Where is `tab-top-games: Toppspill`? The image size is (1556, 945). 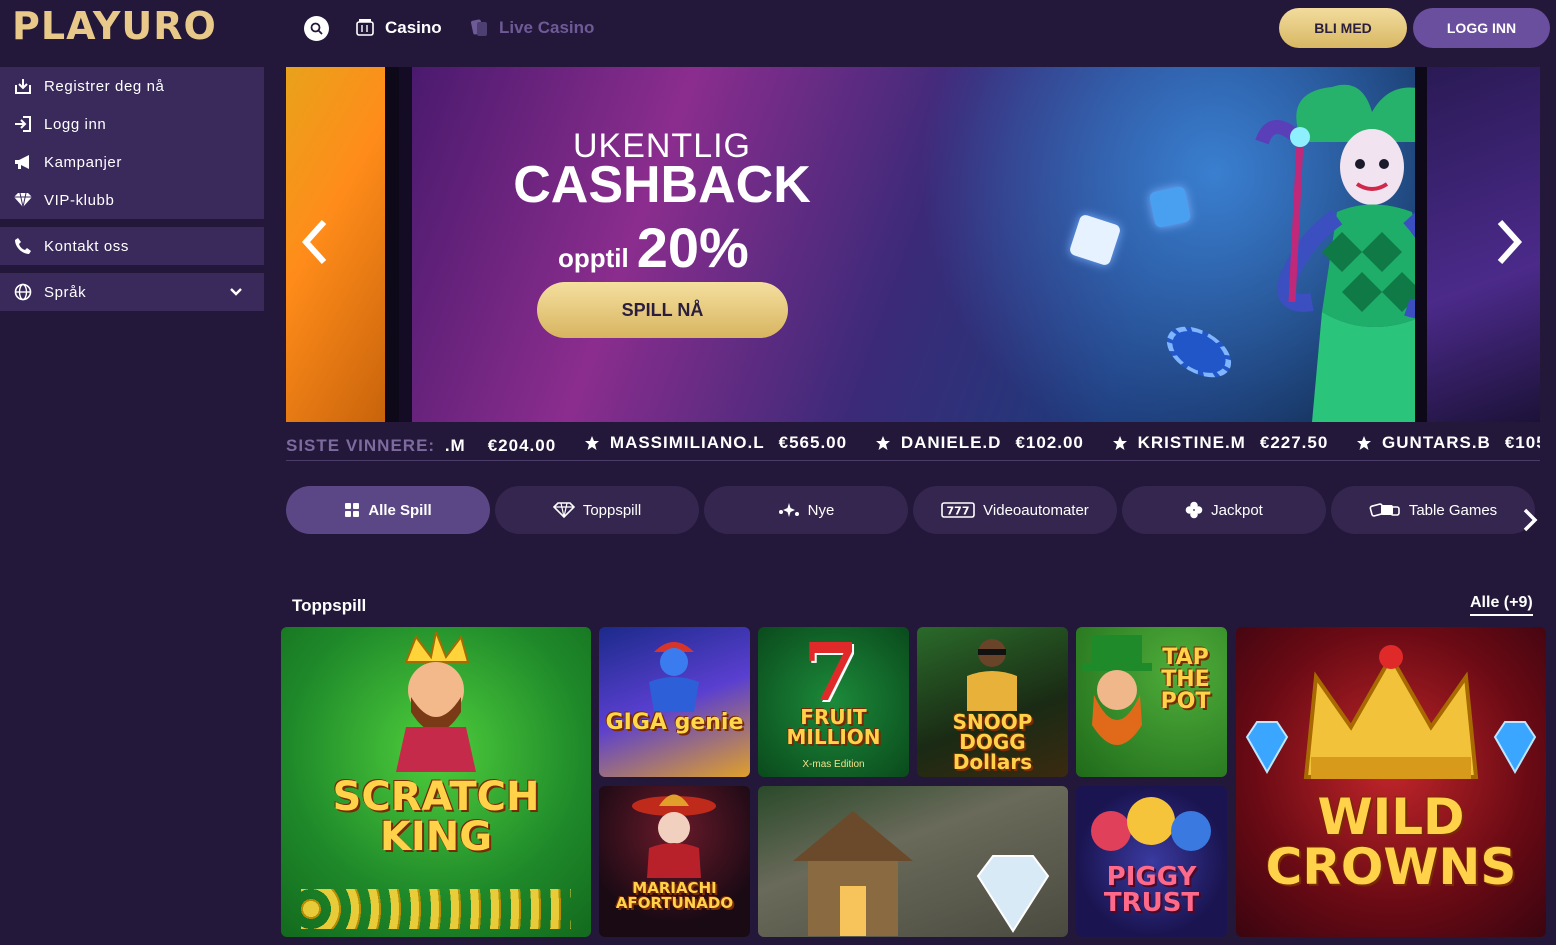 tab-top-games: Toppspill is located at coordinates (597, 510).